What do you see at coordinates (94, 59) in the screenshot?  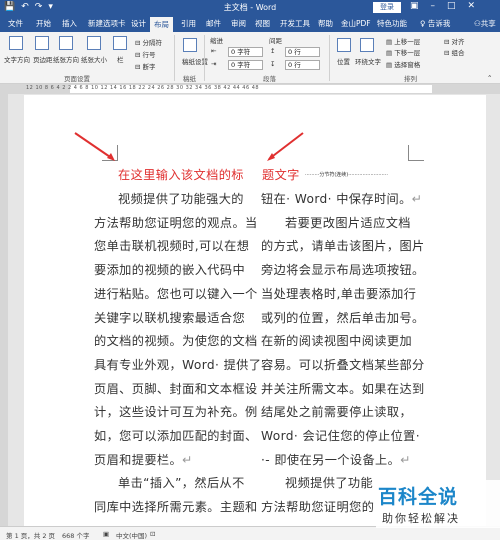 I see `size-button: 纸张大小` at bounding box center [94, 59].